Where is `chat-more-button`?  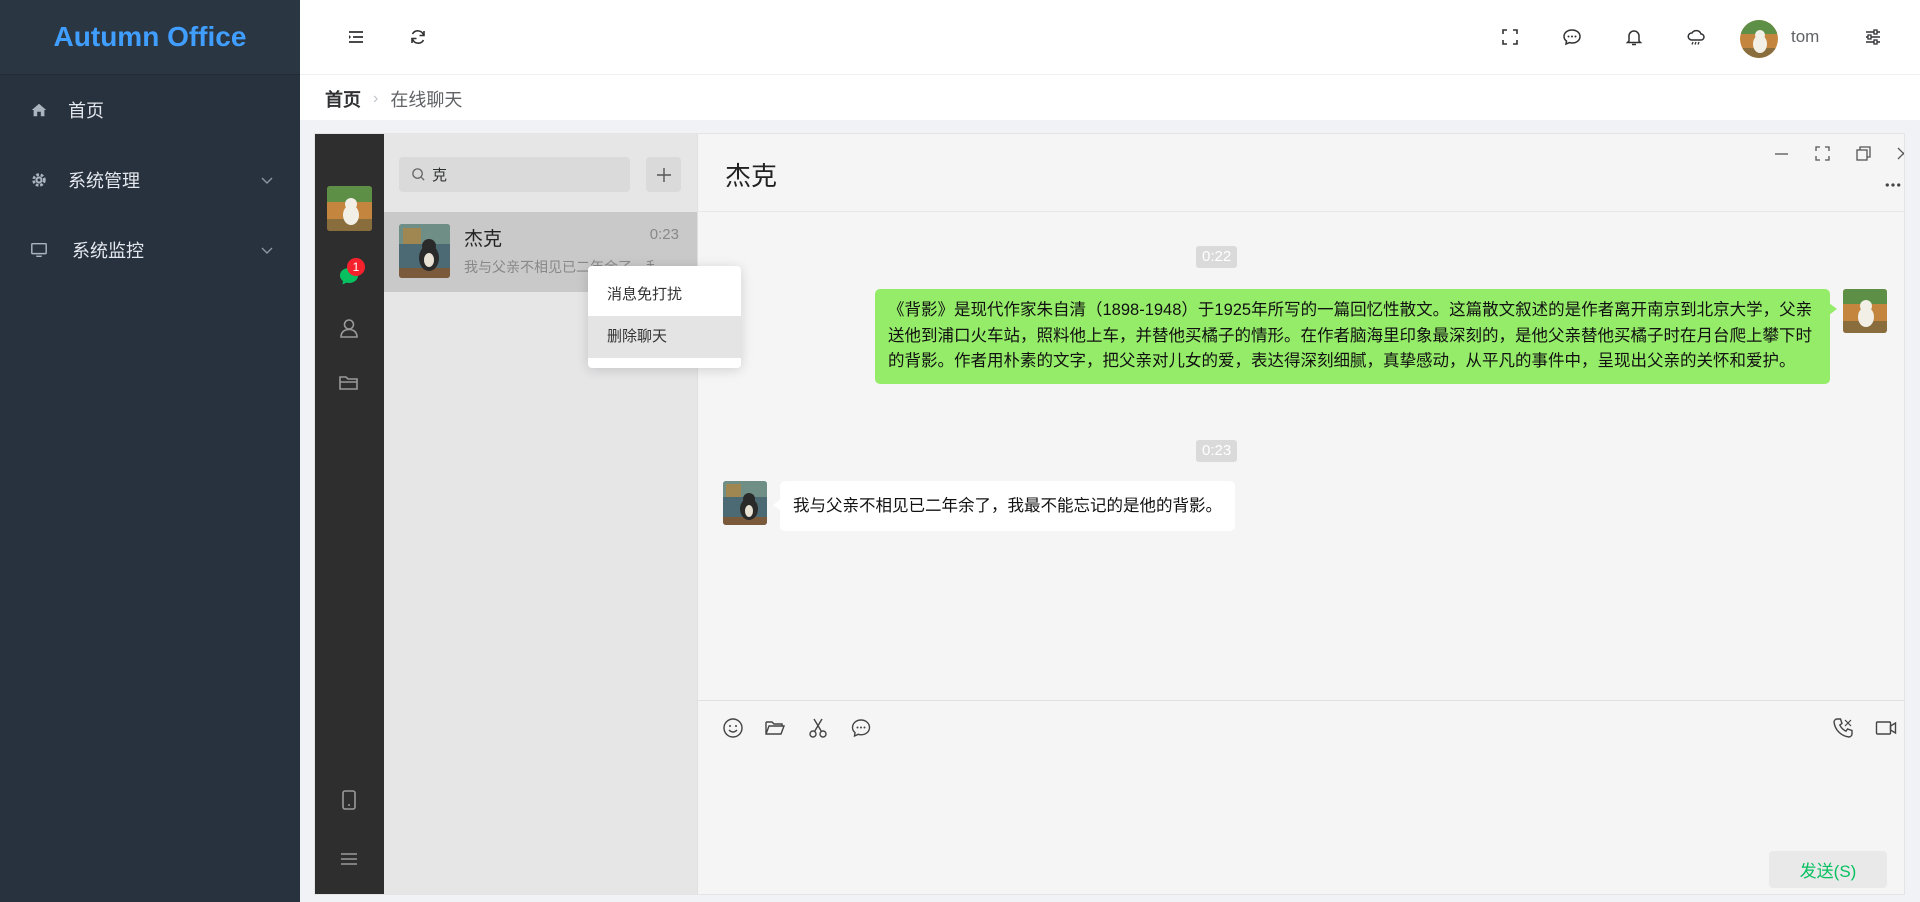 chat-more-button is located at coordinates (1893, 185).